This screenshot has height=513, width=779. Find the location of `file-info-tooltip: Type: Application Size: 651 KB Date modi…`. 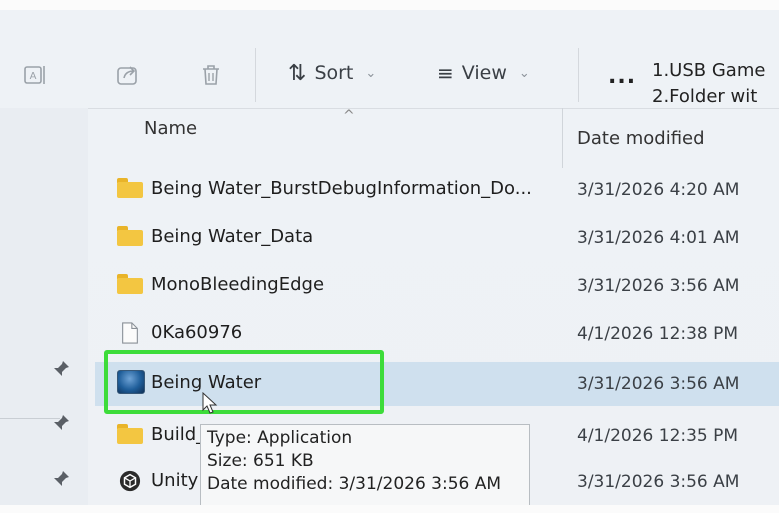

file-info-tooltip: Type: Application Size: 651 KB Date modi… is located at coordinates (365, 466).